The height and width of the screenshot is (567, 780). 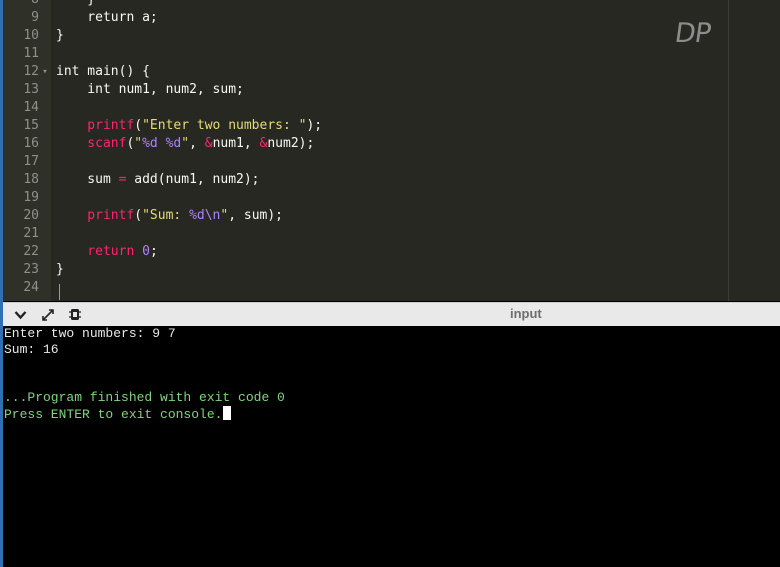 What do you see at coordinates (391, 288) in the screenshot?
I see `code-line: 24` at bounding box center [391, 288].